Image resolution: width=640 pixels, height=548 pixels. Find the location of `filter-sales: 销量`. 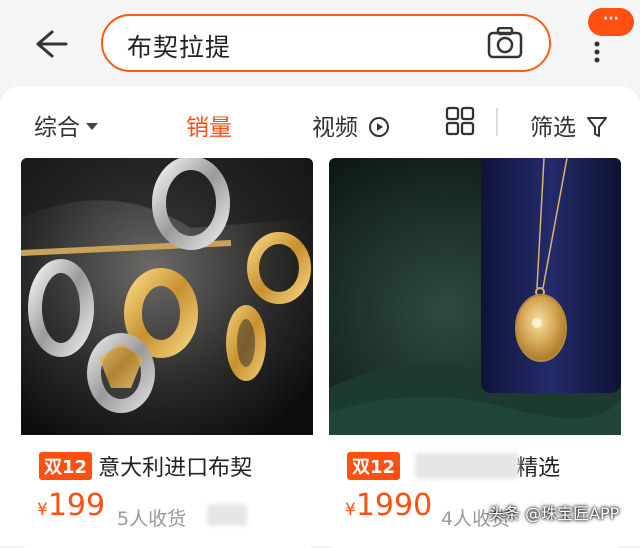

filter-sales: 销量 is located at coordinates (209, 125).